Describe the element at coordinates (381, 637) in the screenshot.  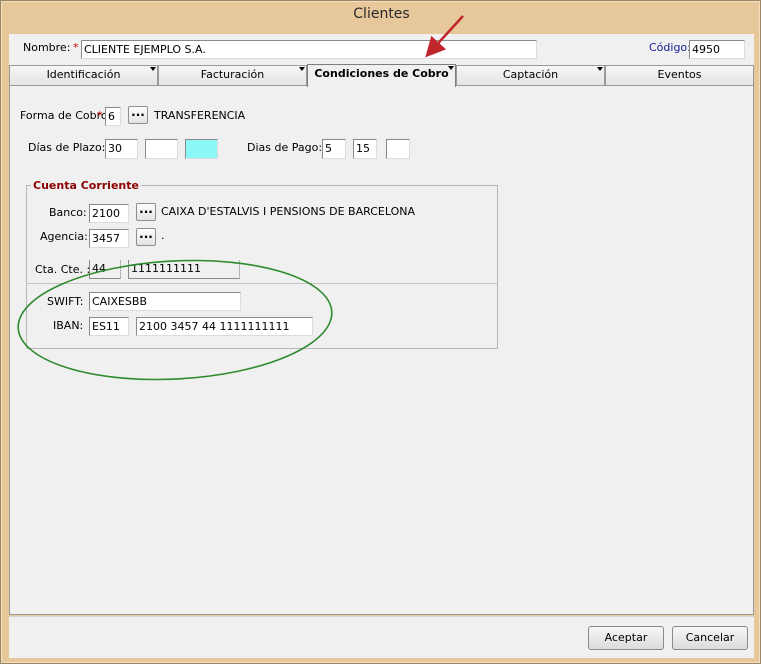
I see `dialog-button-bar: Aceptar Cancelar` at that location.